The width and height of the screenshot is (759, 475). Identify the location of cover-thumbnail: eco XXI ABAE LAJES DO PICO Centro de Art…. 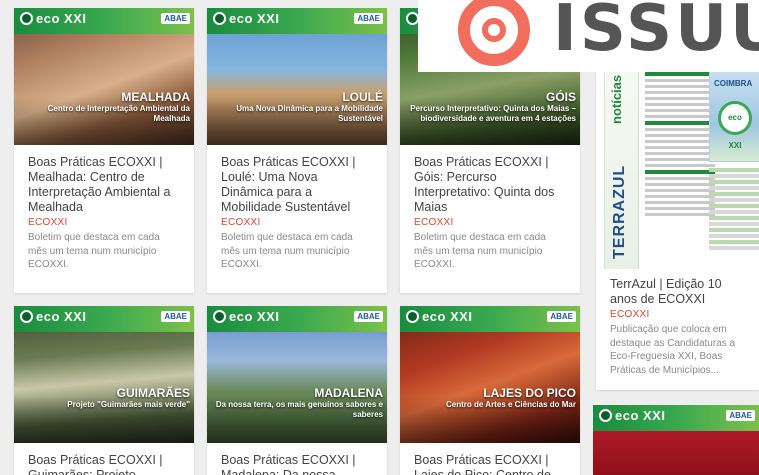
(490, 374).